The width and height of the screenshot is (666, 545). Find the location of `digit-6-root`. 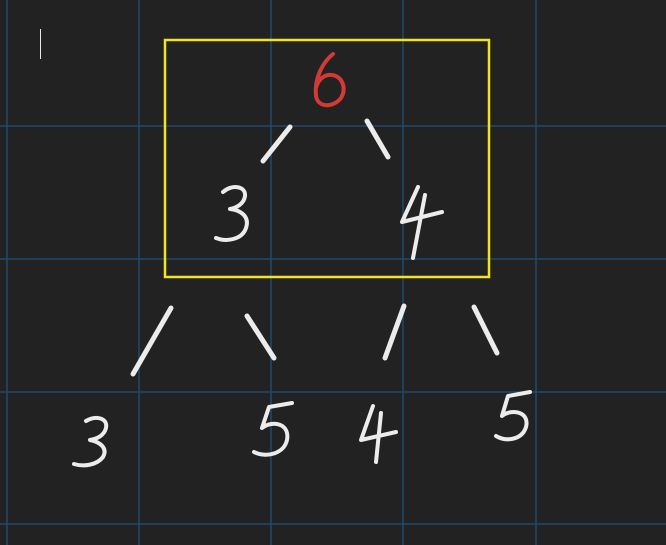

digit-6-root is located at coordinates (329, 80).